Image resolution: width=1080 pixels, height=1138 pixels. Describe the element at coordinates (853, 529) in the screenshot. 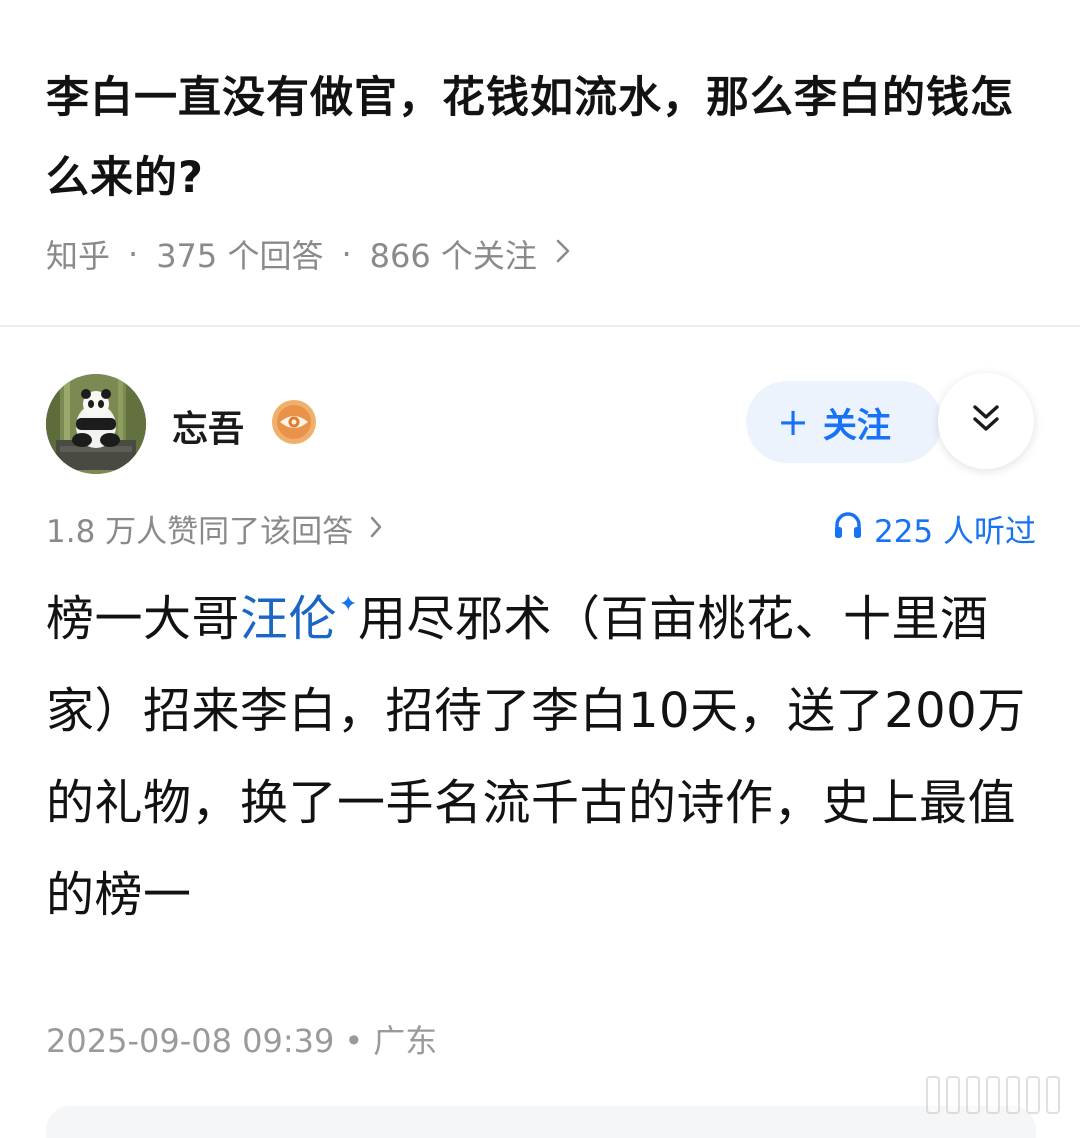

I see `headphones-icon` at that location.